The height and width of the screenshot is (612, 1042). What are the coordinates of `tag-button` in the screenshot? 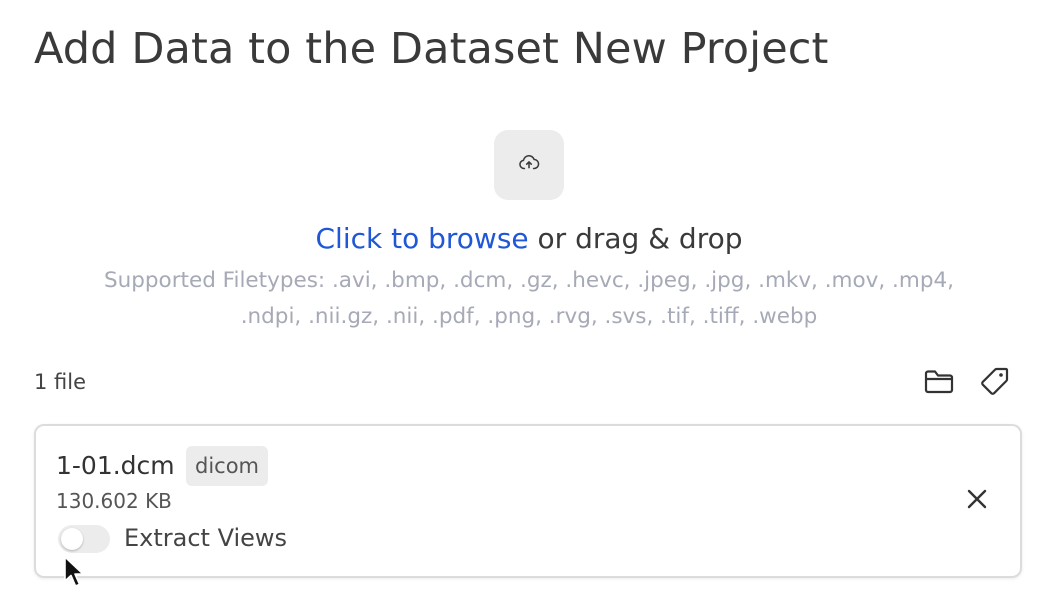 It's located at (995, 383).